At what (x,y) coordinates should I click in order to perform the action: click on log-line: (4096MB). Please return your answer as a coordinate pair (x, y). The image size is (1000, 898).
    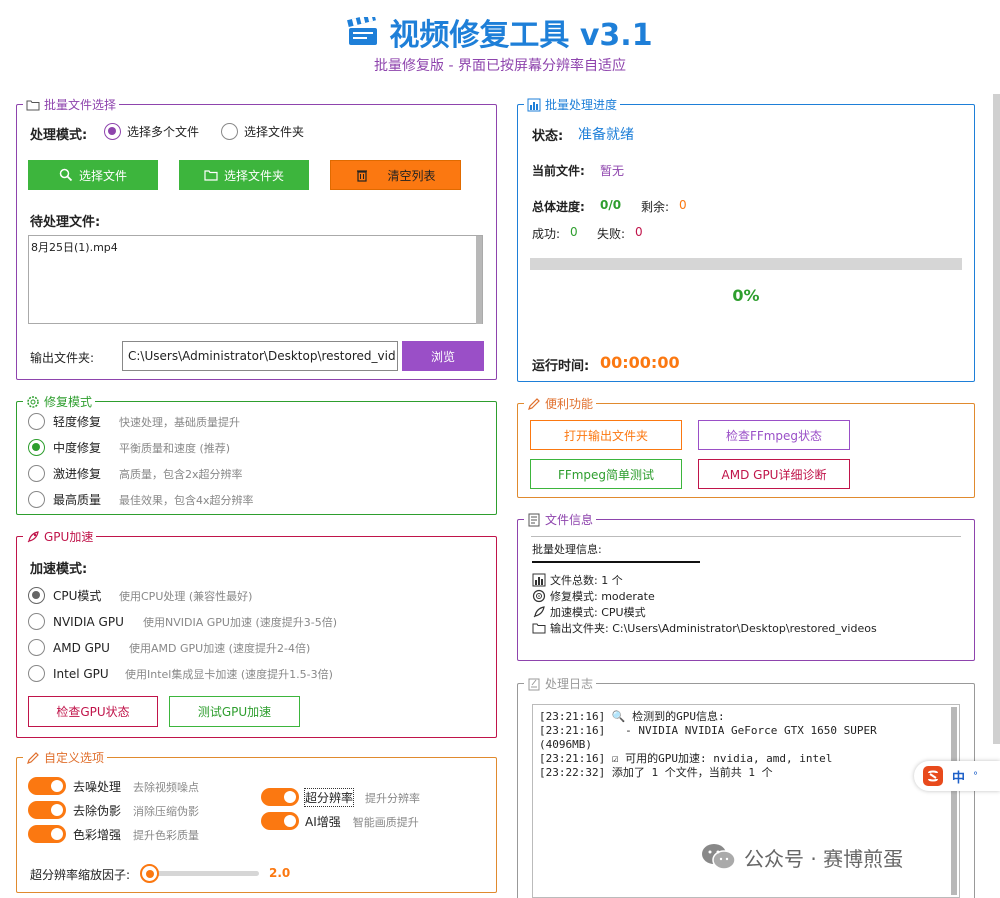
    Looking at the image, I should click on (565, 744).